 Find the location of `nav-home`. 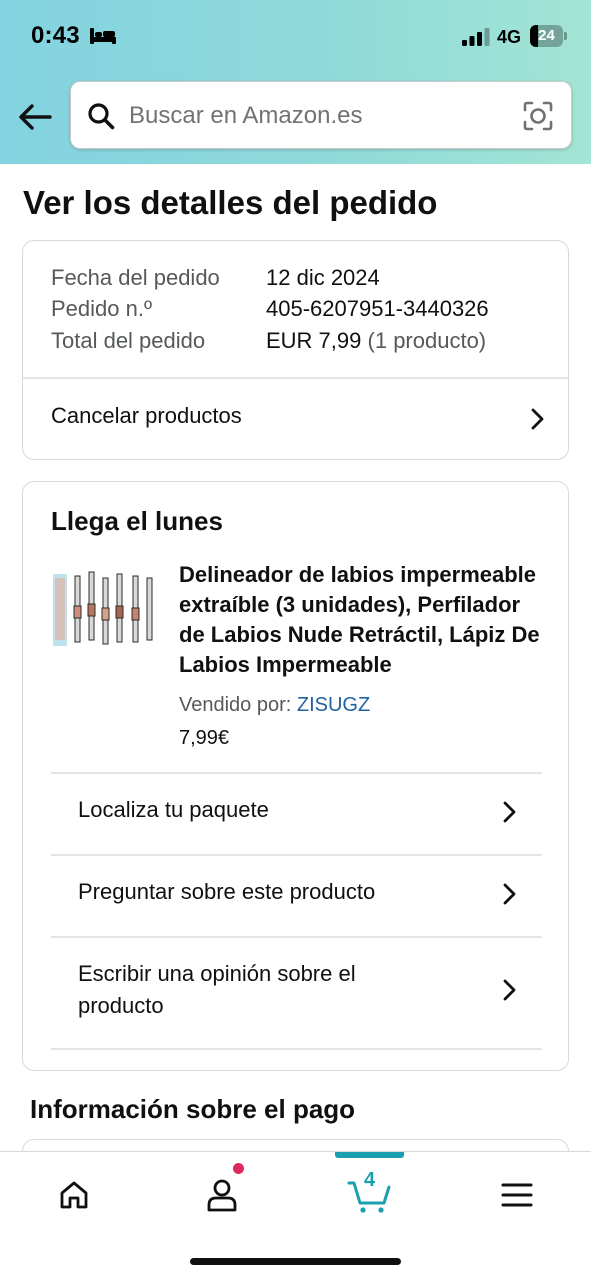

nav-home is located at coordinates (74, 1195).